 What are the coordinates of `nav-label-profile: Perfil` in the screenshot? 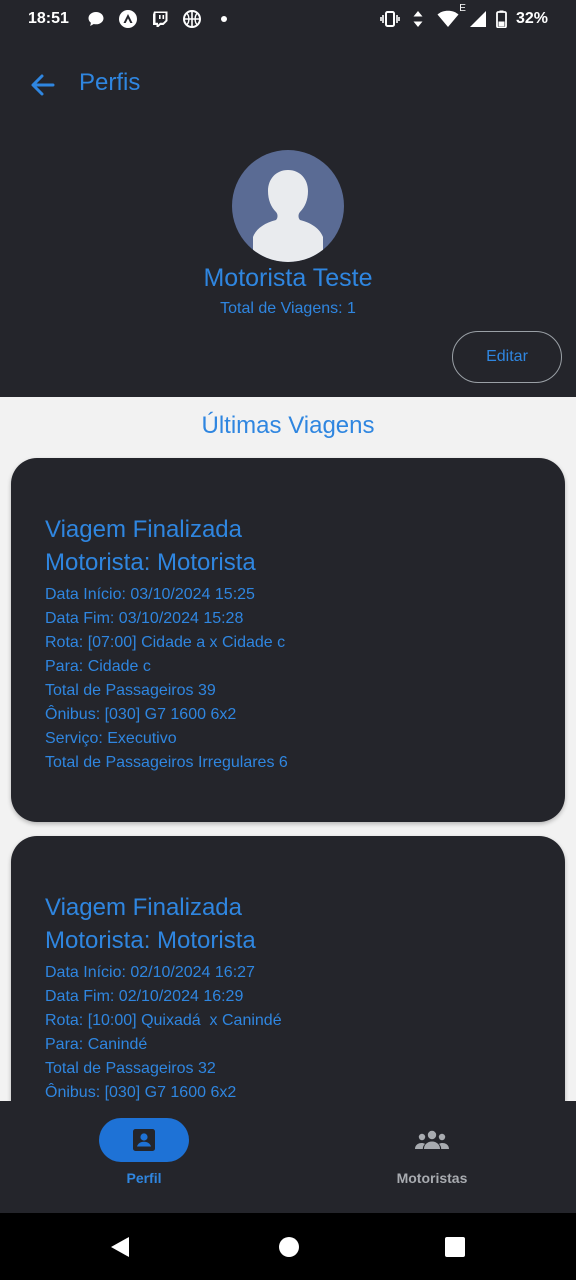 It's located at (144, 1178).